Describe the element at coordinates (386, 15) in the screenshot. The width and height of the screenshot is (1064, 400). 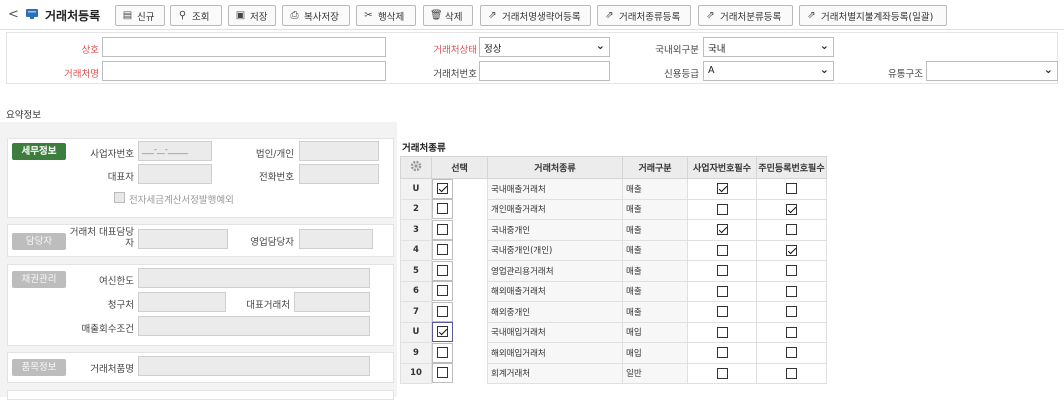
I see `delete-row-button: ✂ 행삭제` at that location.